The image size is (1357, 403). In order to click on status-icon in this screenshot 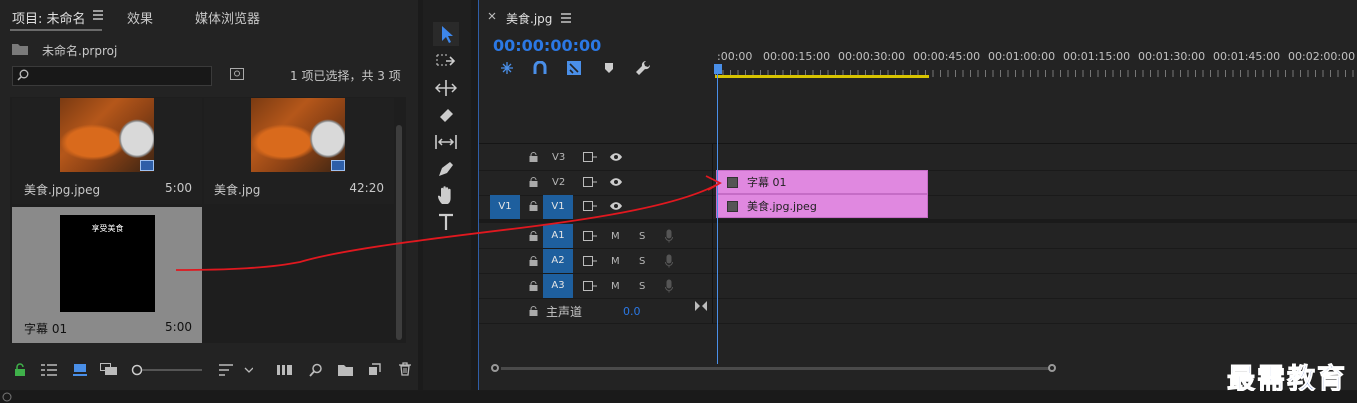, I will do `click(7, 397)`.